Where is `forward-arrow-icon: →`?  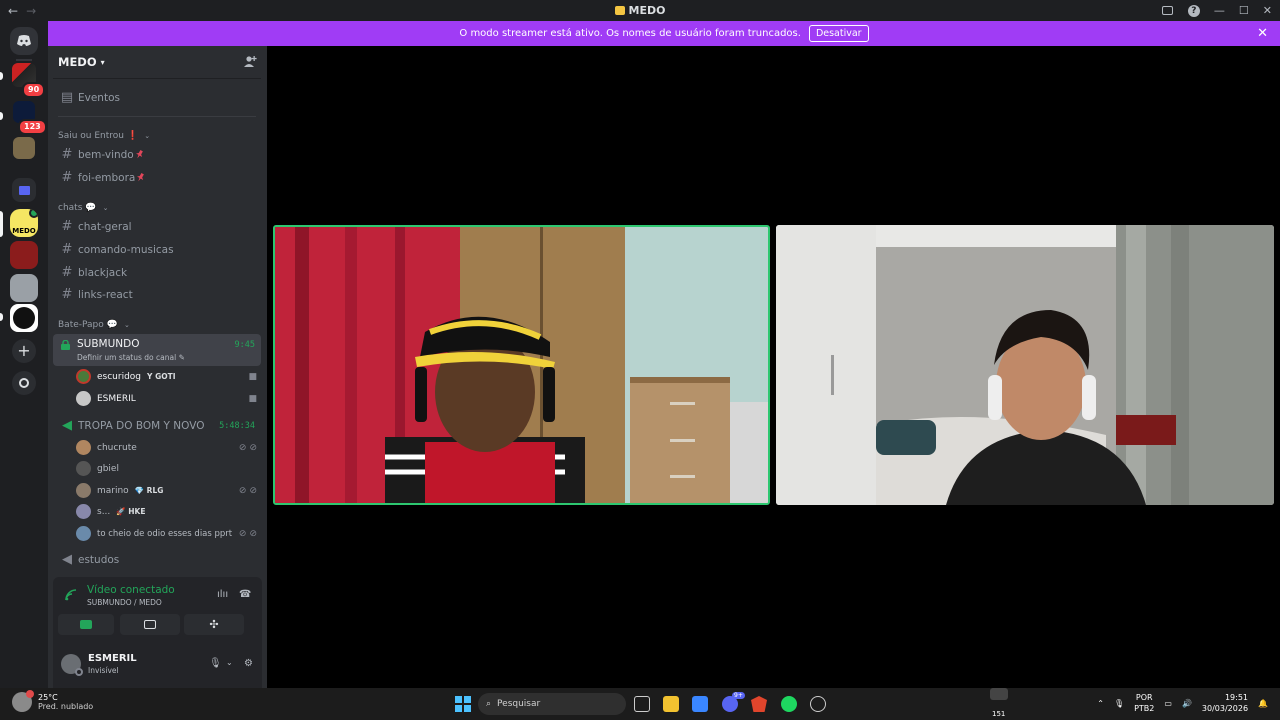 forward-arrow-icon: → is located at coordinates (31, 11).